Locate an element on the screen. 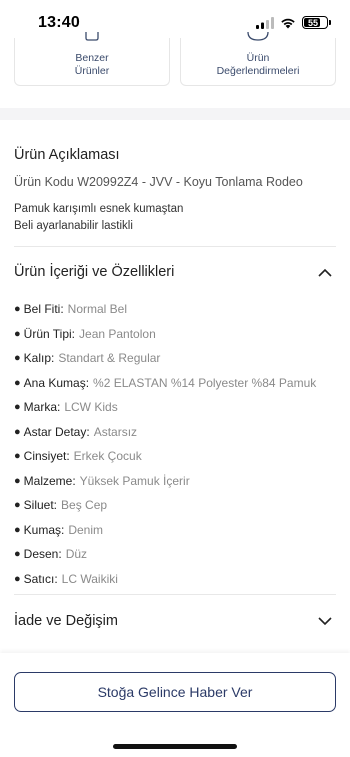 The image size is (350, 757). battery-level: 55 is located at coordinates (312, 22).